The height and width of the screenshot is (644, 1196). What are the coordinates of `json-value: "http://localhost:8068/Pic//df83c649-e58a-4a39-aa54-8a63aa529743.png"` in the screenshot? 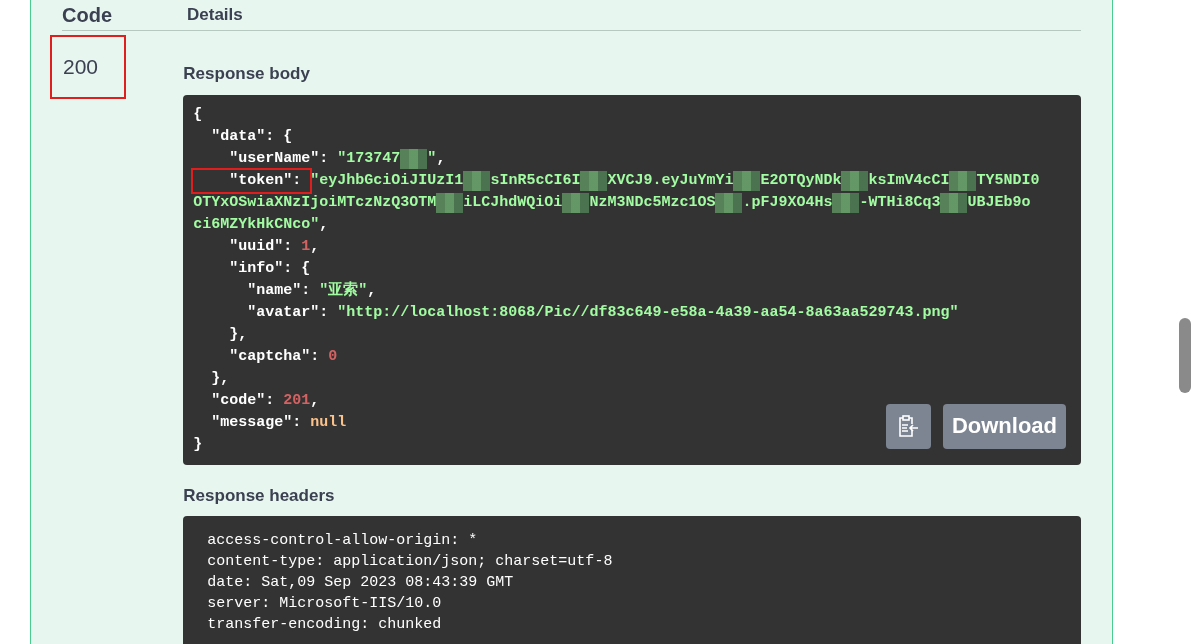 It's located at (648, 312).